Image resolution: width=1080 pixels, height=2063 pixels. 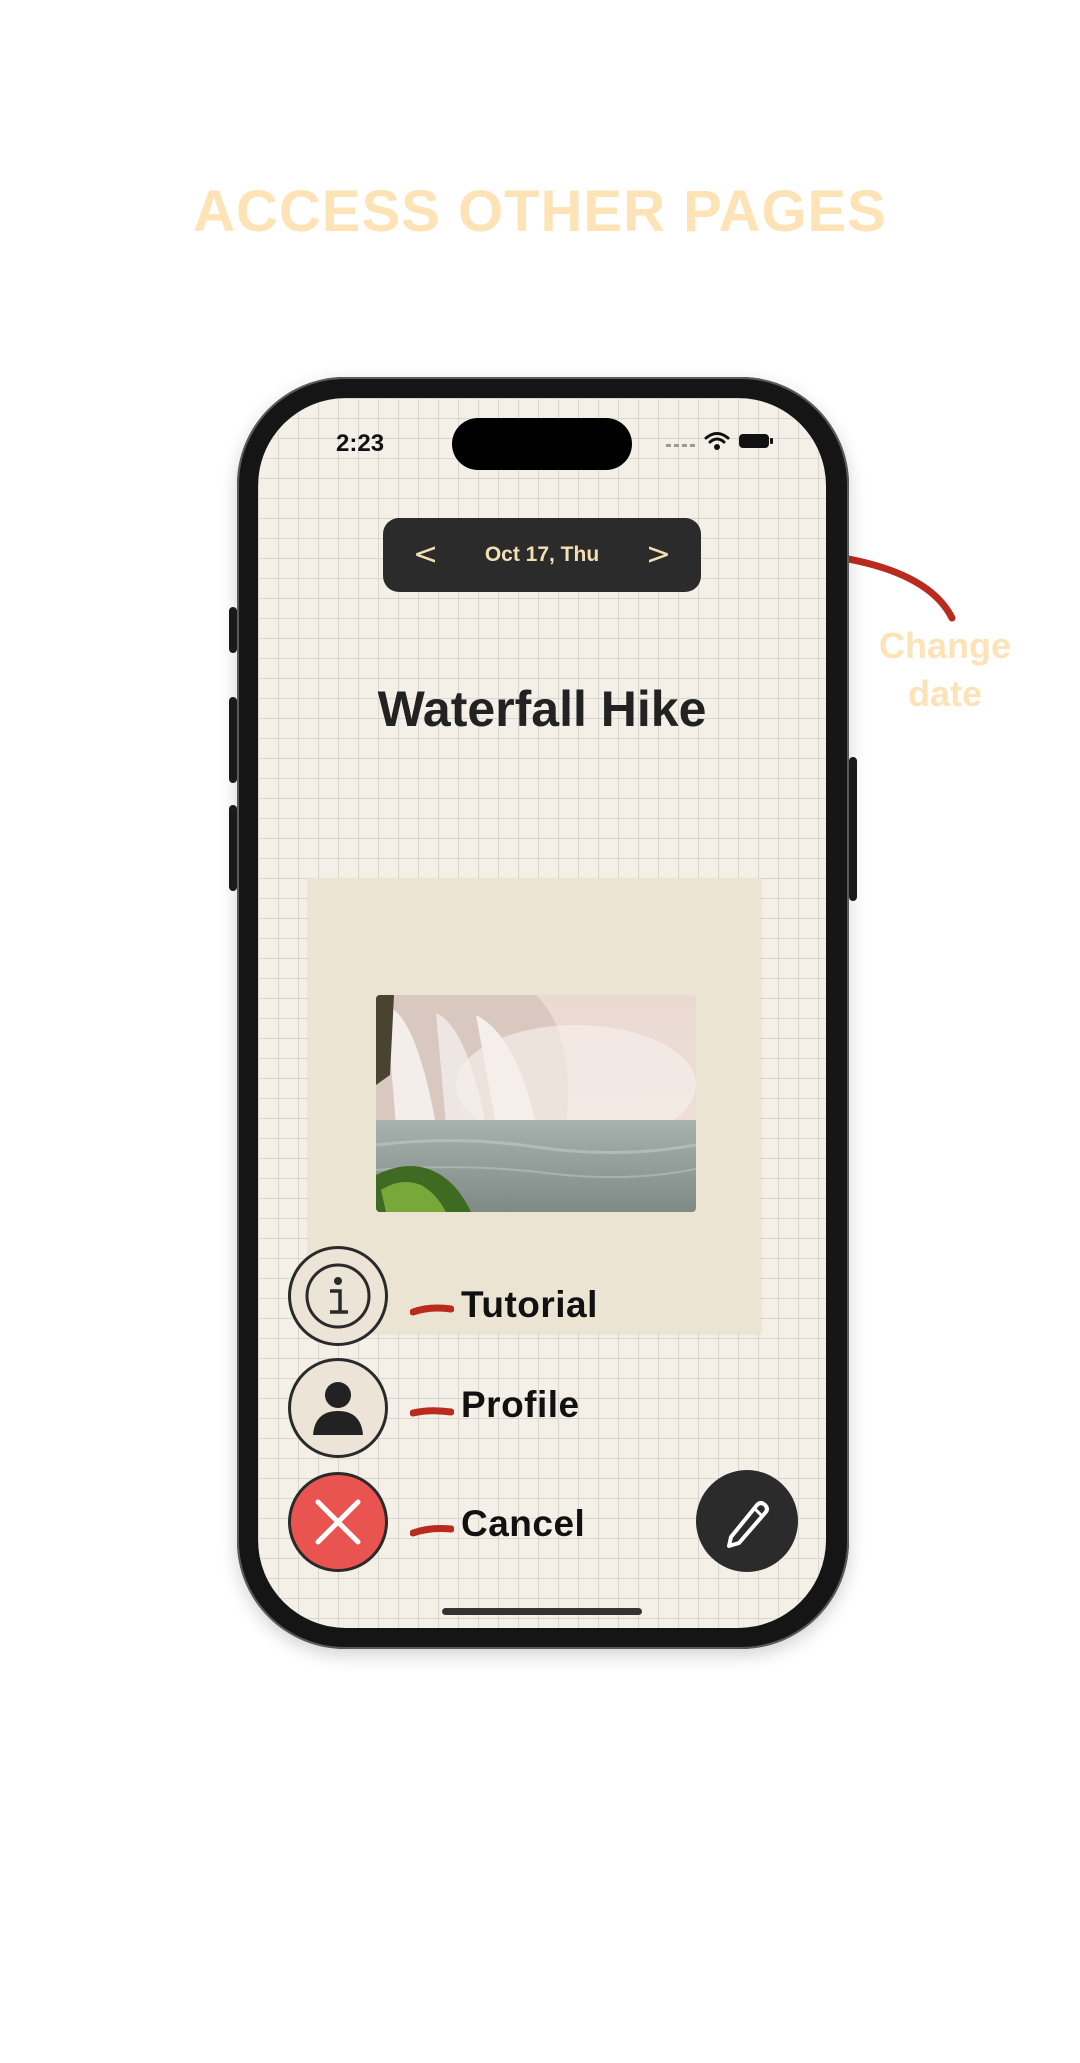 I want to click on home-indicator, so click(x=542, y=1611).